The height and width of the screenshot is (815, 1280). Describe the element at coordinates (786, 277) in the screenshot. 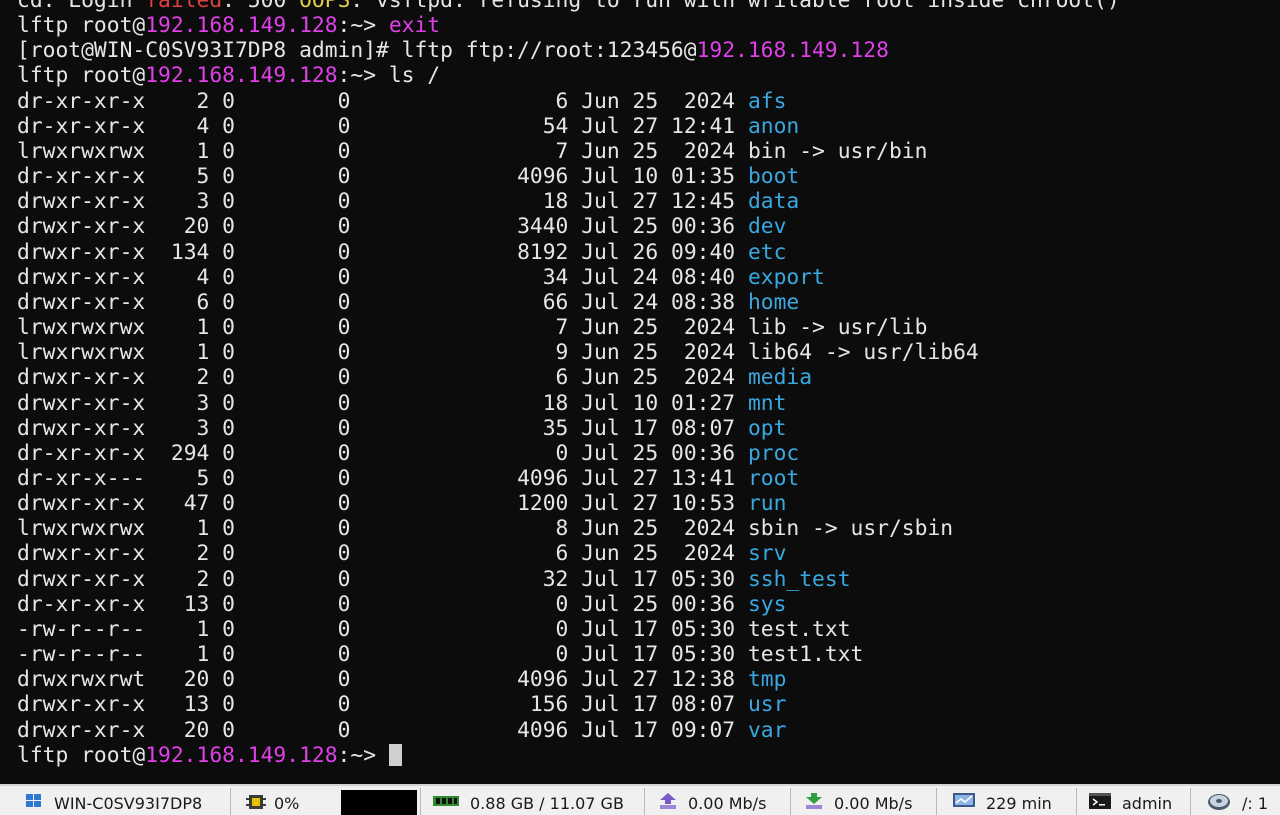

I see `listing-name: export` at that location.